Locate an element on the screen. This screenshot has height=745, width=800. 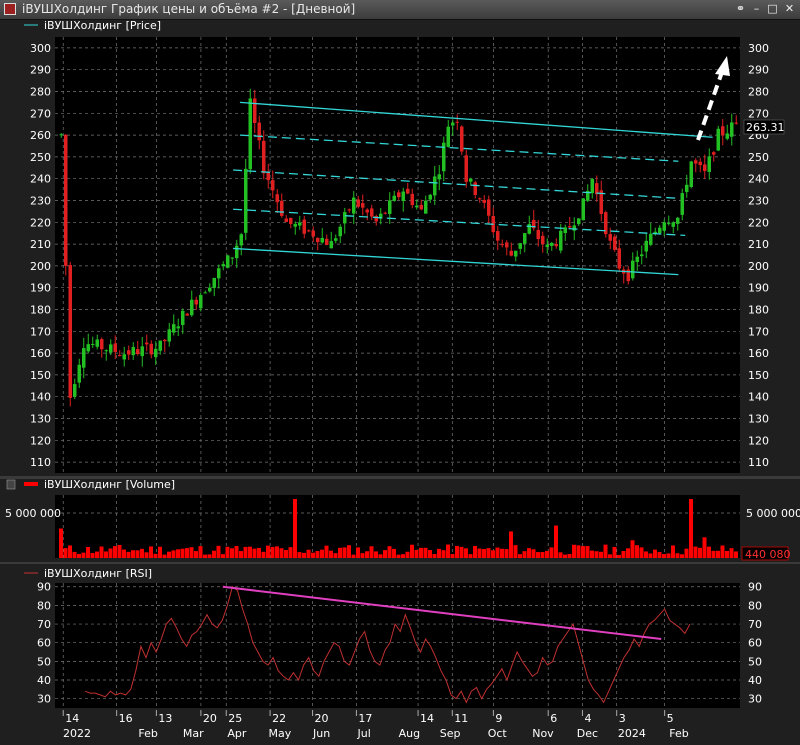
price-tick-right: 270 is located at coordinates (758, 113).